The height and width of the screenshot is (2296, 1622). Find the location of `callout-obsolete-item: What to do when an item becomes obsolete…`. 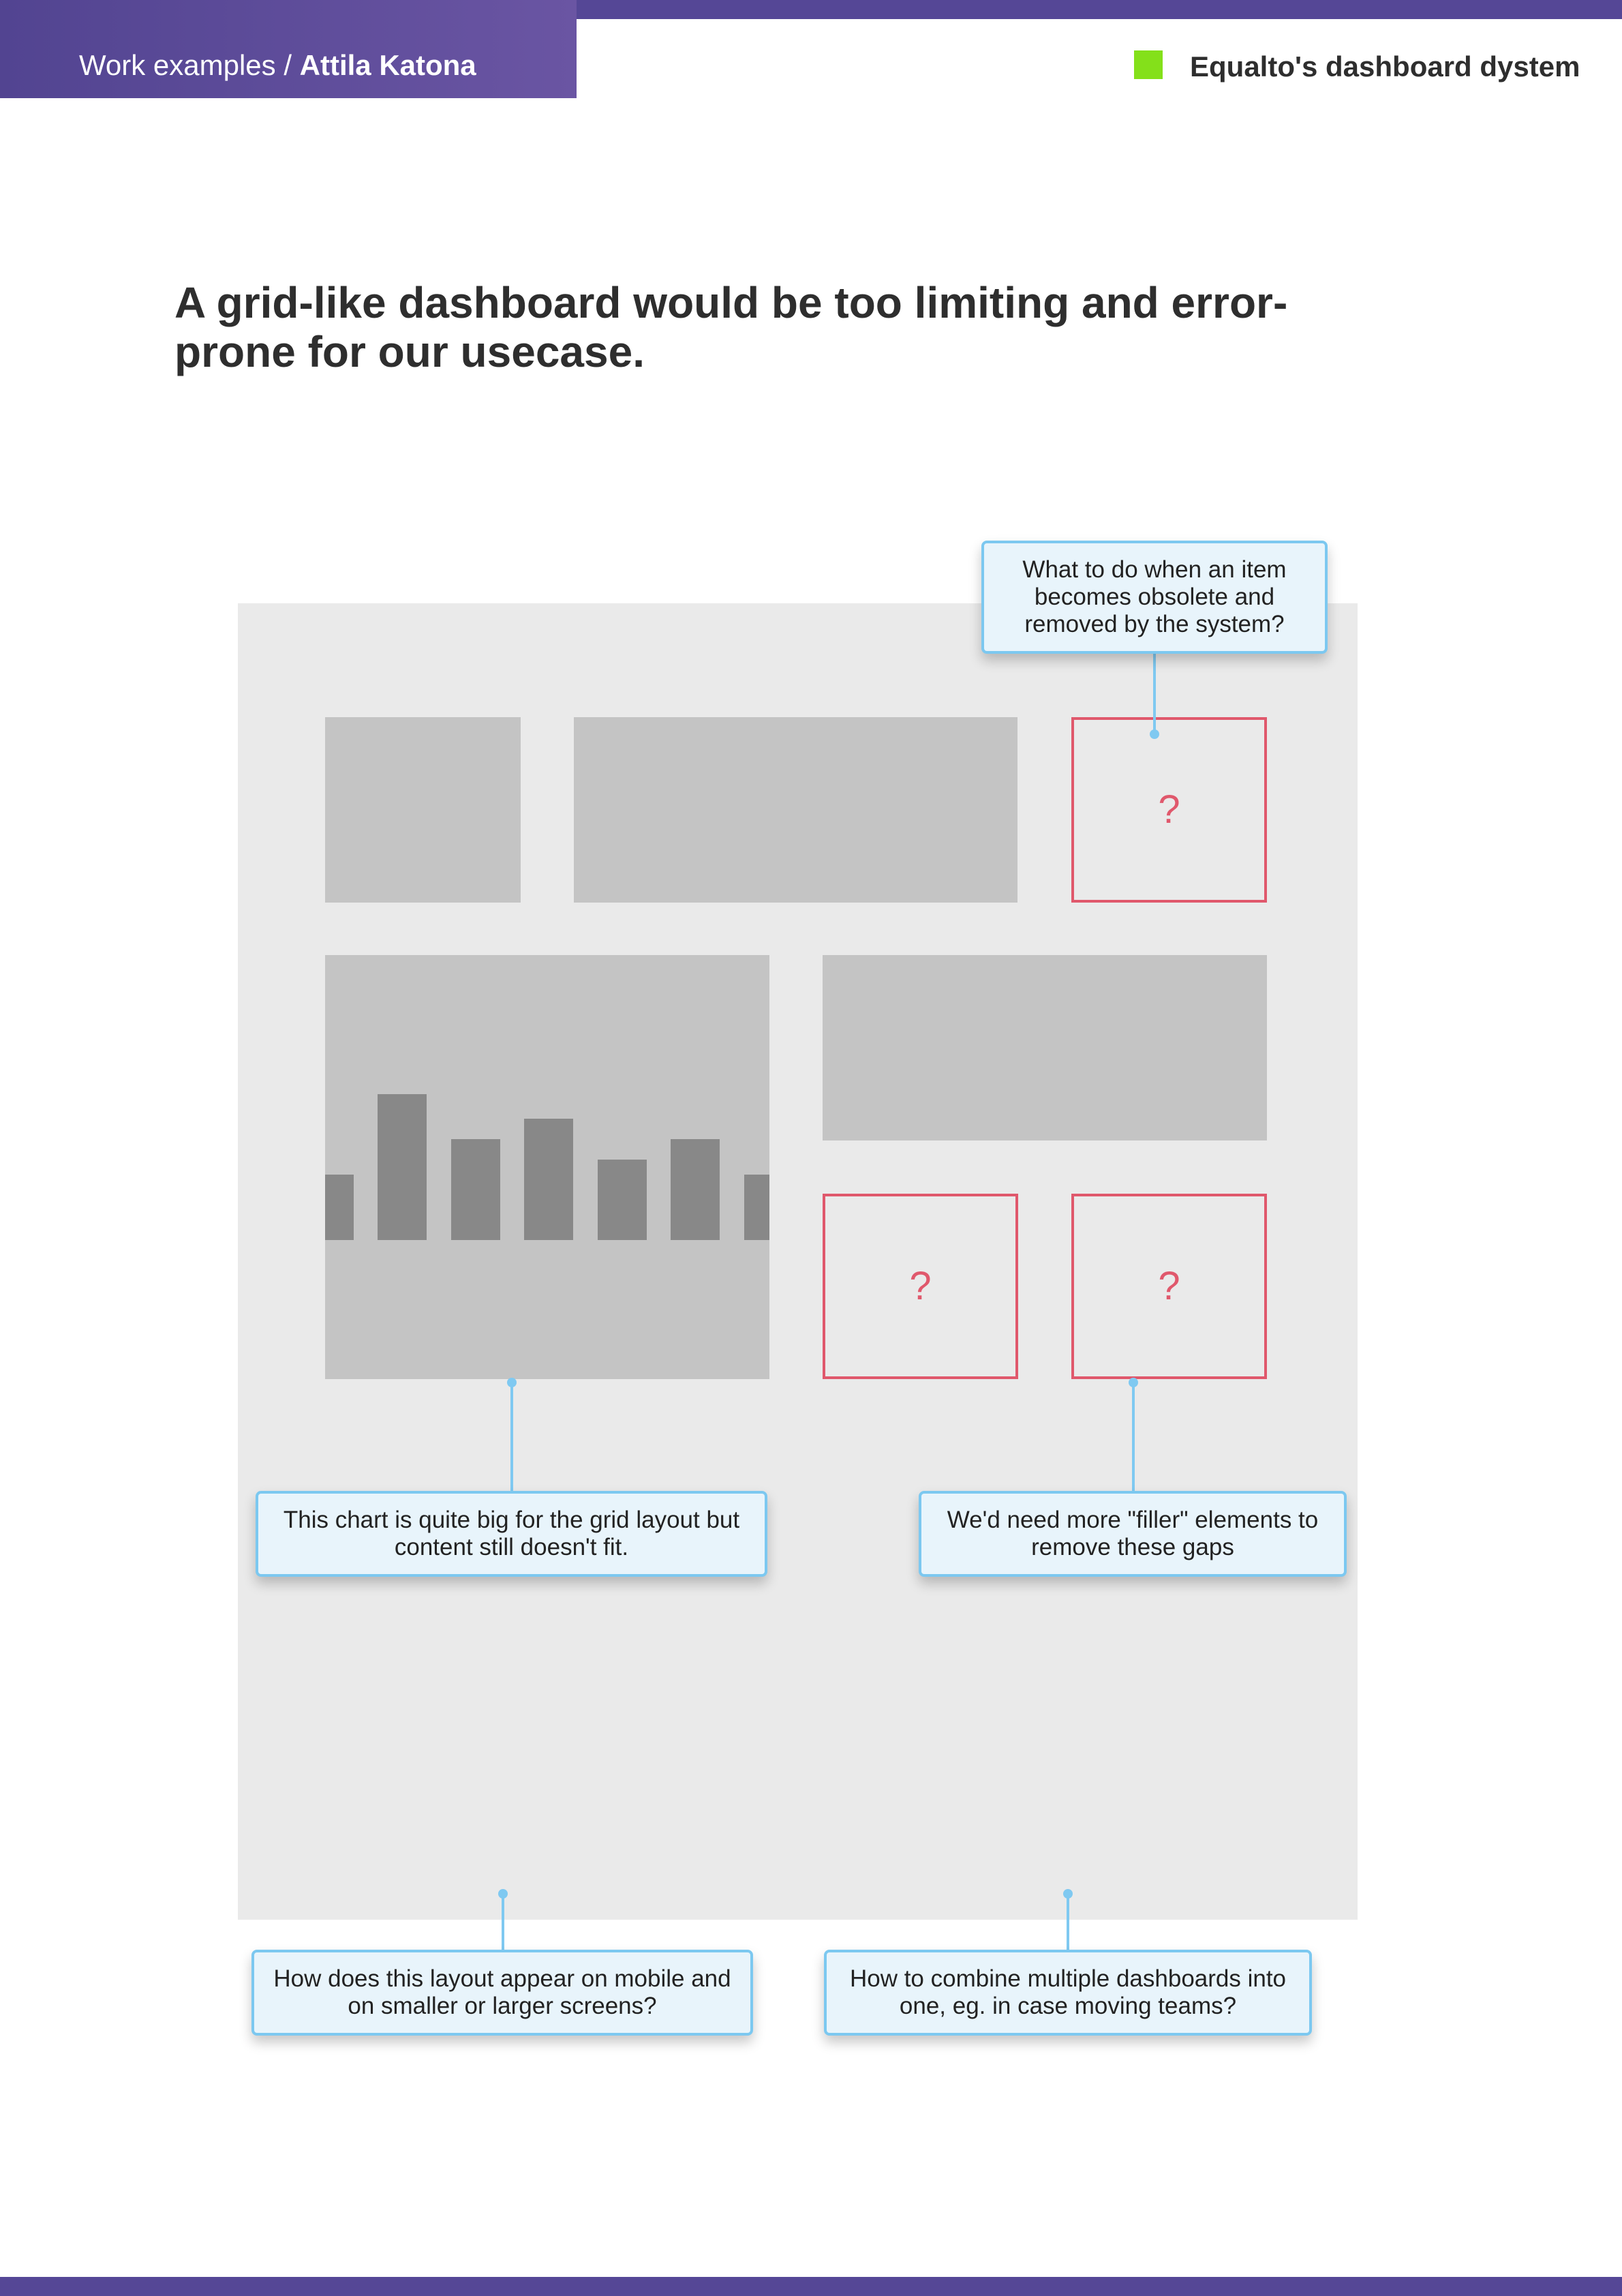

callout-obsolete-item: What to do when an item becomes obsolete… is located at coordinates (1154, 597).